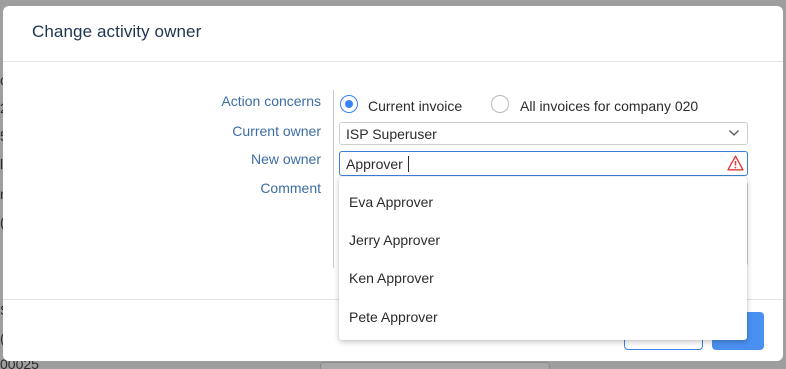  Describe the element at coordinates (415, 106) in the screenshot. I see `radio-current-invoice-label: Current invoice` at that location.